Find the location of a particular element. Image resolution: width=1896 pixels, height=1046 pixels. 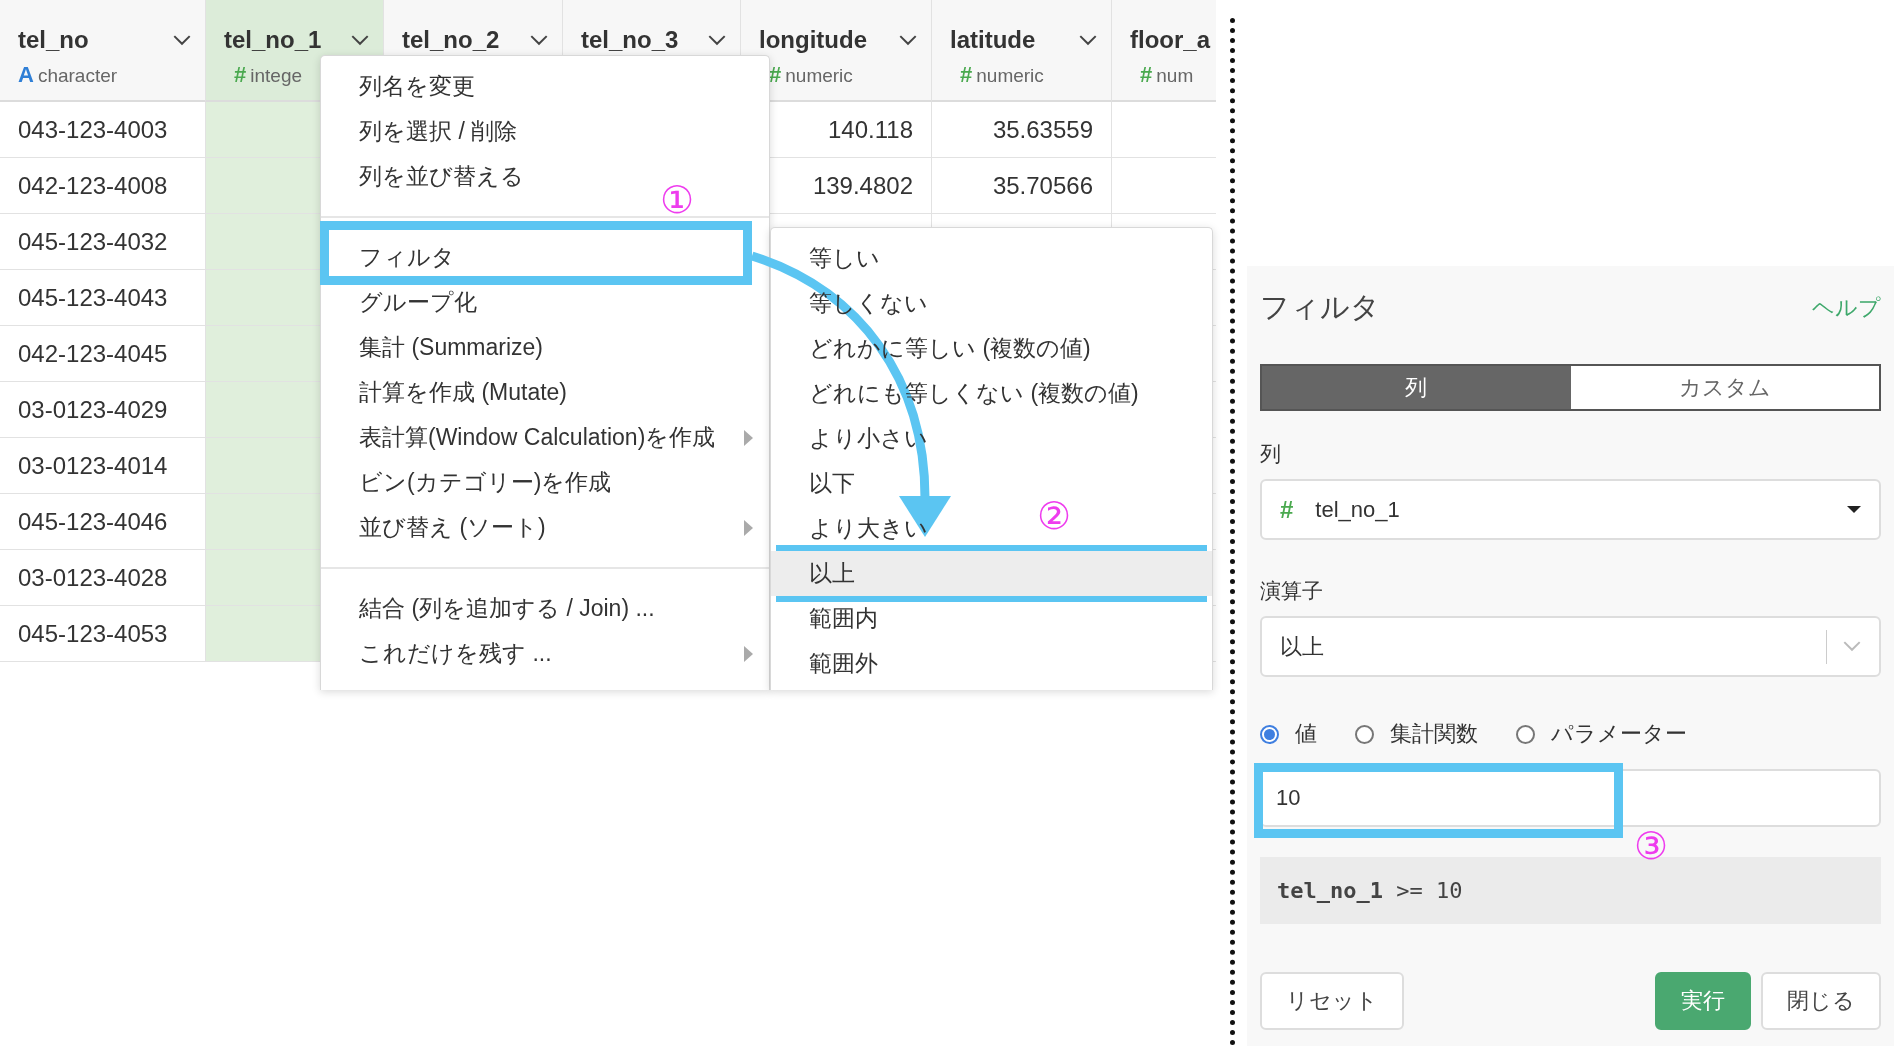

table-cell: 35.63559 is located at coordinates (1022, 130).